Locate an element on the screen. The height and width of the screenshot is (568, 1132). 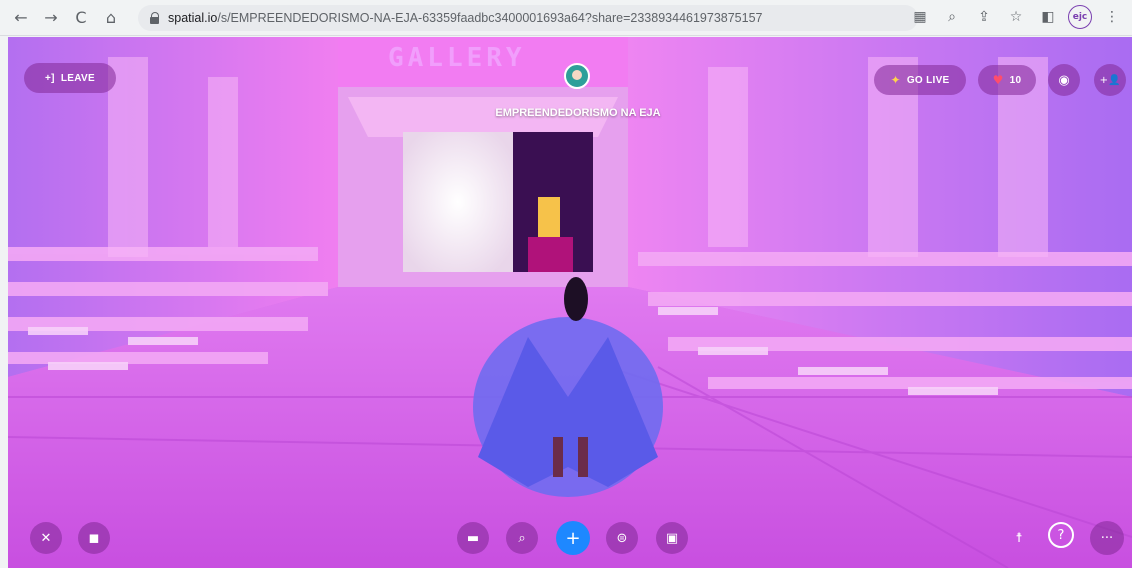
folder-icon: ▬ is located at coordinates (473, 538).